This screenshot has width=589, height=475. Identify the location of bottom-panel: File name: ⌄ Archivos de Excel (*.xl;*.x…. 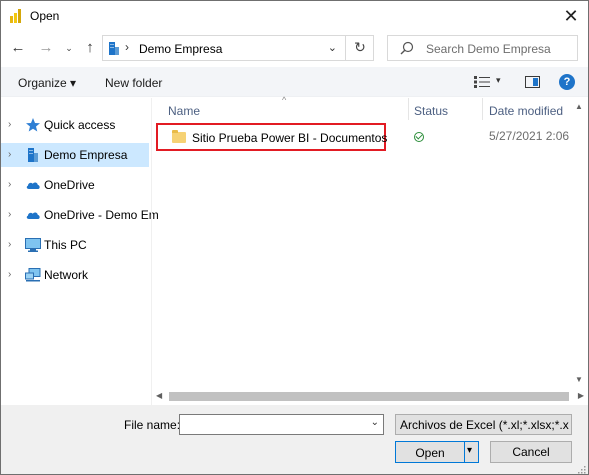
(294, 439).